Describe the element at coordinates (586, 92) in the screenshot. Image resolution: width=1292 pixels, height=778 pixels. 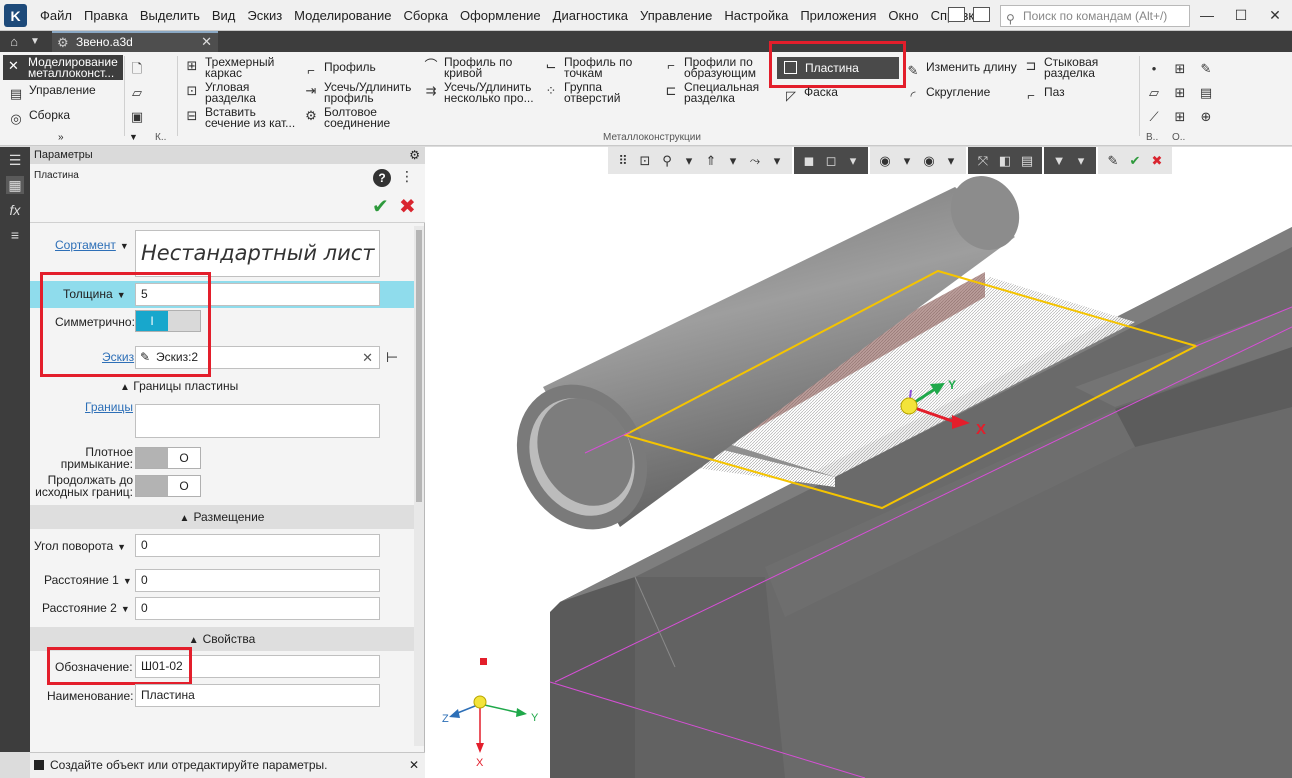
I see `hole-group-button: ⁘ Группа отверстий` at that location.